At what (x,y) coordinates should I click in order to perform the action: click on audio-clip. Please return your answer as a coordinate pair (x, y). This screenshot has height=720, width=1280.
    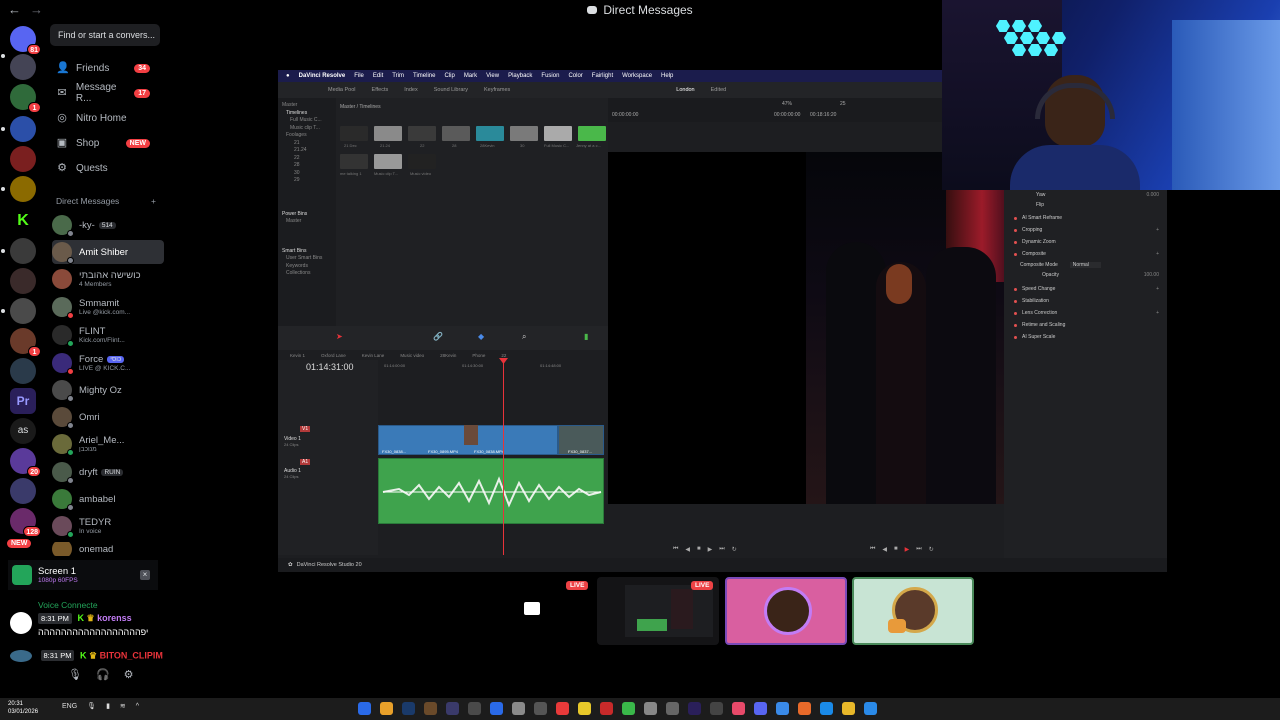
    Looking at the image, I should click on (491, 491).